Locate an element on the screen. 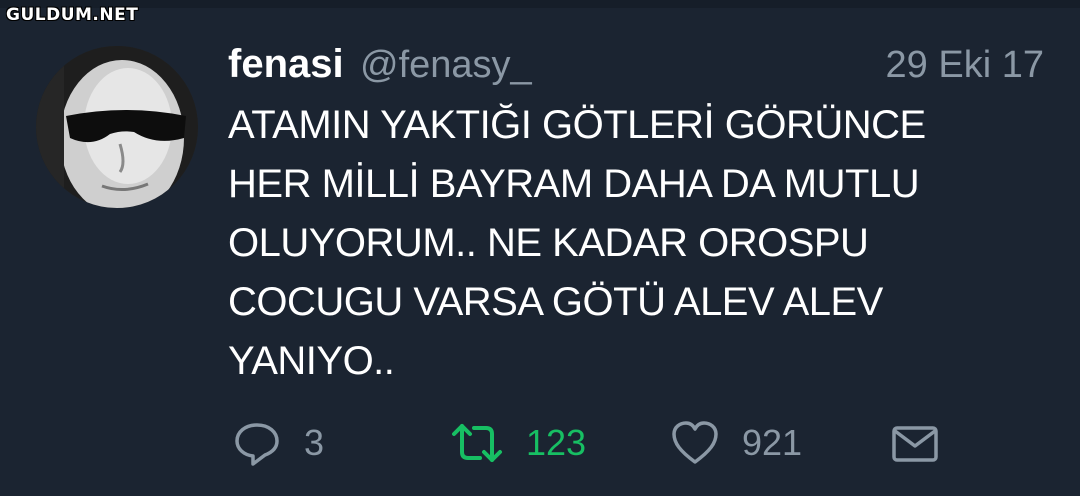  heart-icon is located at coordinates (695, 442).